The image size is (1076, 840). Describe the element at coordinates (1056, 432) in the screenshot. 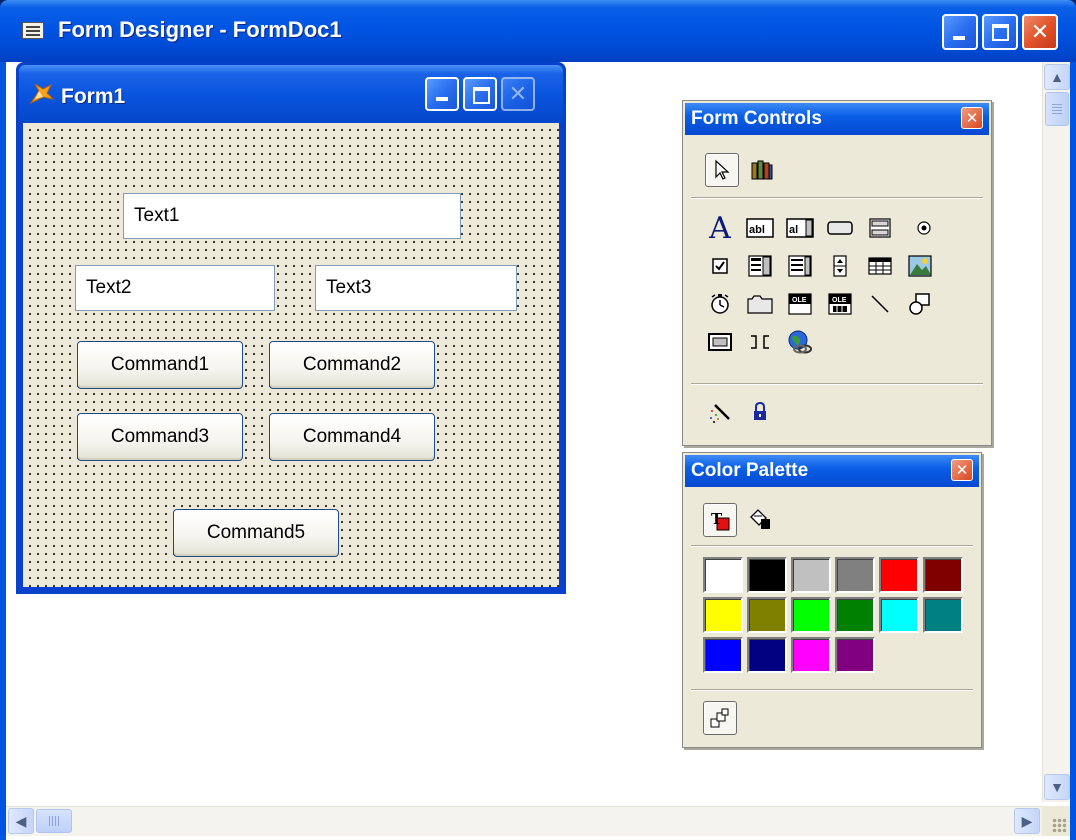

I see `vertical-scrollbar: ▲ ▼` at that location.